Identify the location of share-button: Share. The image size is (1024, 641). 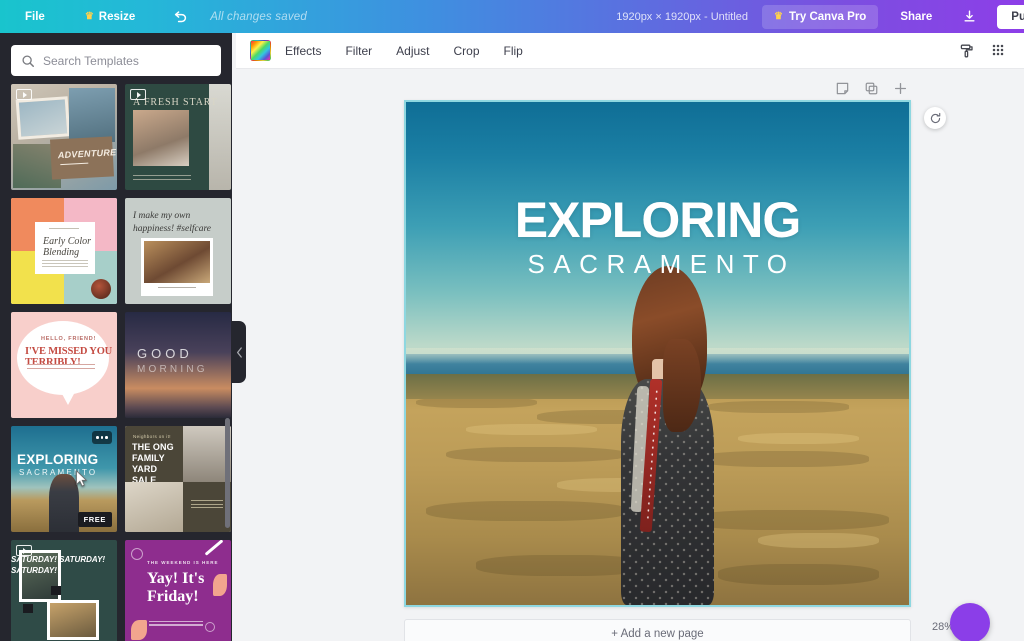
(916, 17).